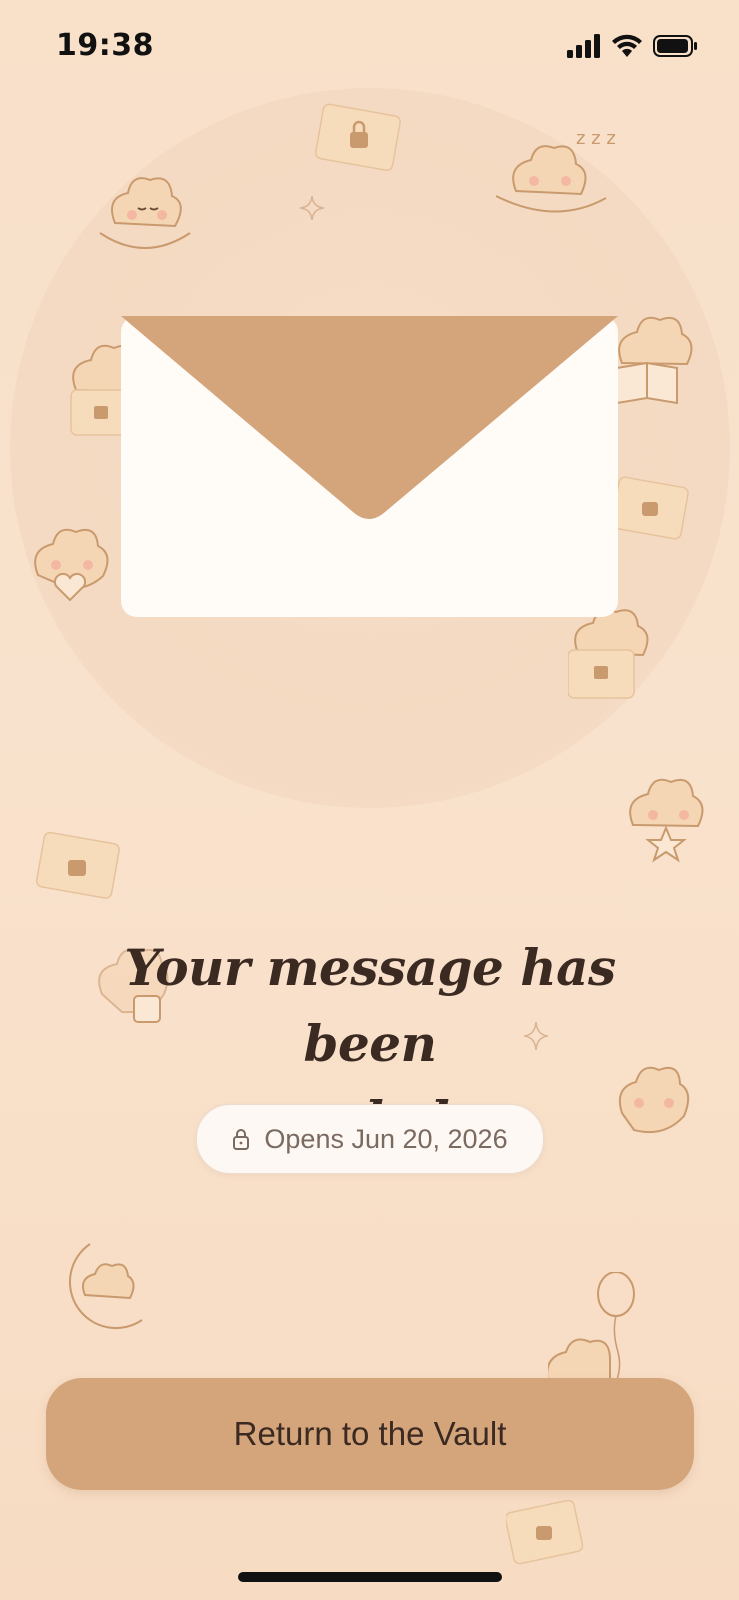 Image resolution: width=739 pixels, height=1600 pixels. I want to click on opens-date-label: Opens Jun 20, 2026, so click(386, 1138).